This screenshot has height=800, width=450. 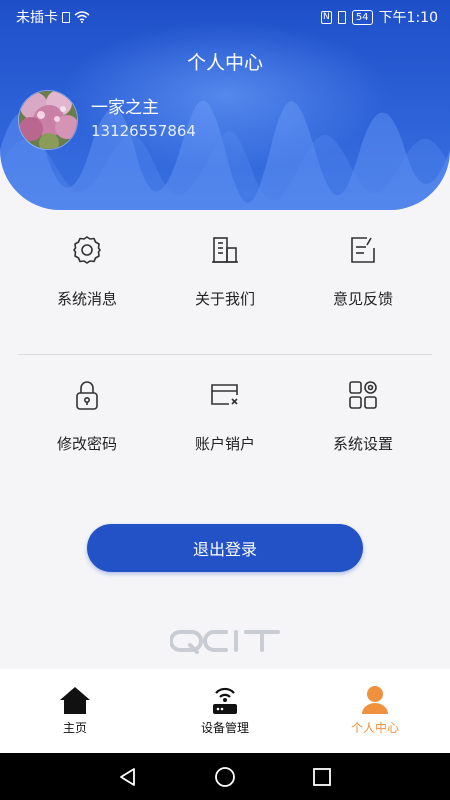 What do you see at coordinates (86, 299) in the screenshot?
I see `menu-item-label: 系统消息` at bounding box center [86, 299].